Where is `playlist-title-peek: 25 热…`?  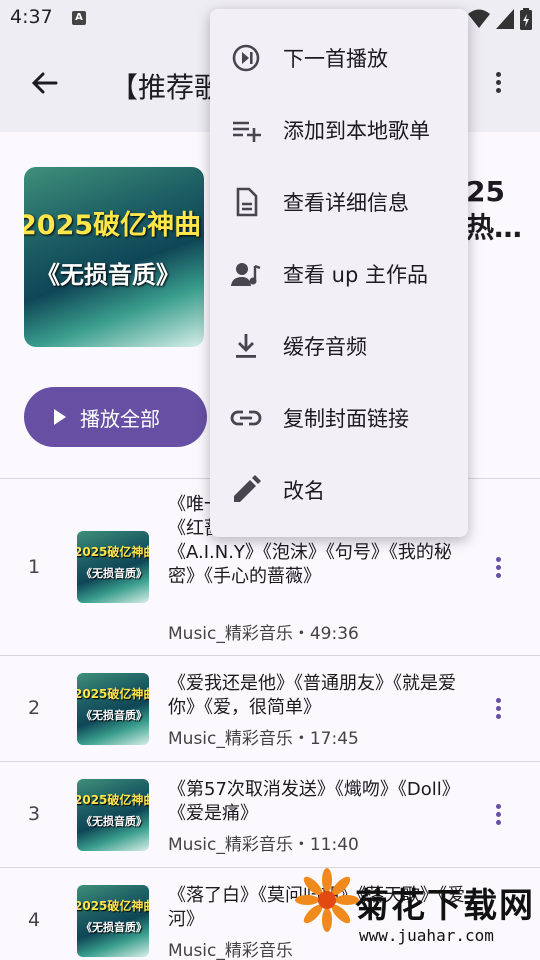 playlist-title-peek: 25 热… is located at coordinates (501, 210).